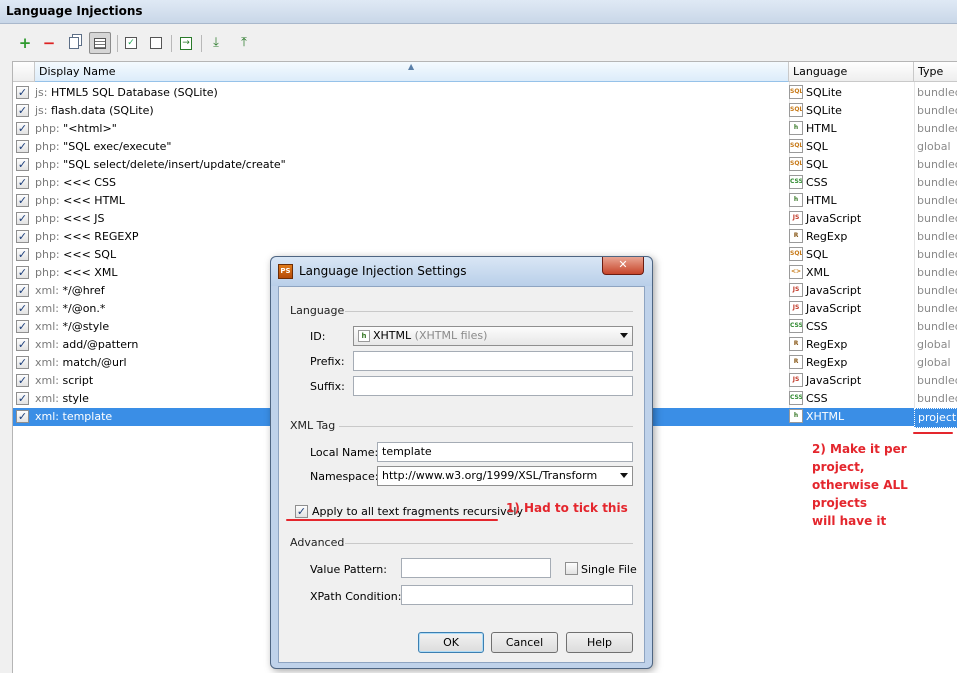  What do you see at coordinates (25, 43) in the screenshot?
I see `add-icon: +` at bounding box center [25, 43].